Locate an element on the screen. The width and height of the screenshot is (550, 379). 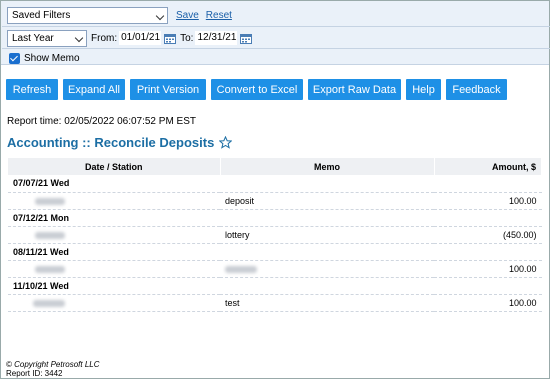
report-id: Report ID: 3442 is located at coordinates (34, 373).